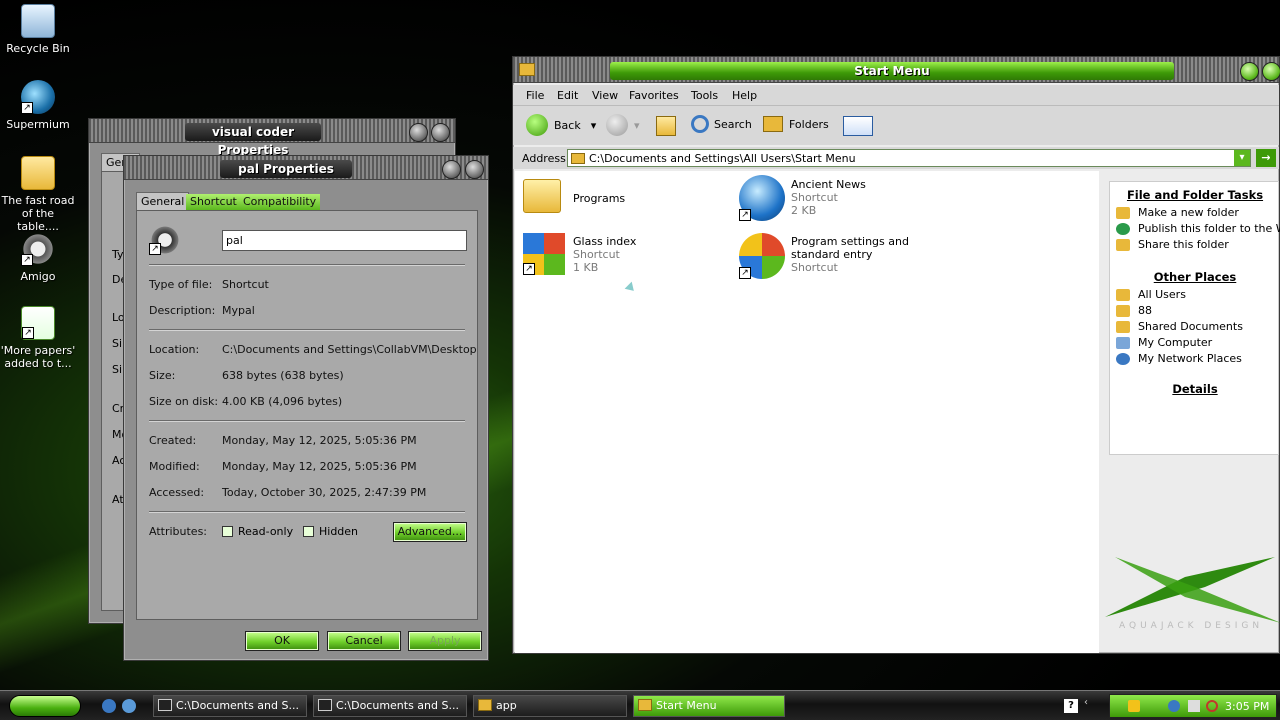 Image resolution: width=1280 pixels, height=720 pixels. What do you see at coordinates (1162, 294) in the screenshot?
I see `place-label: All Users` at bounding box center [1162, 294].